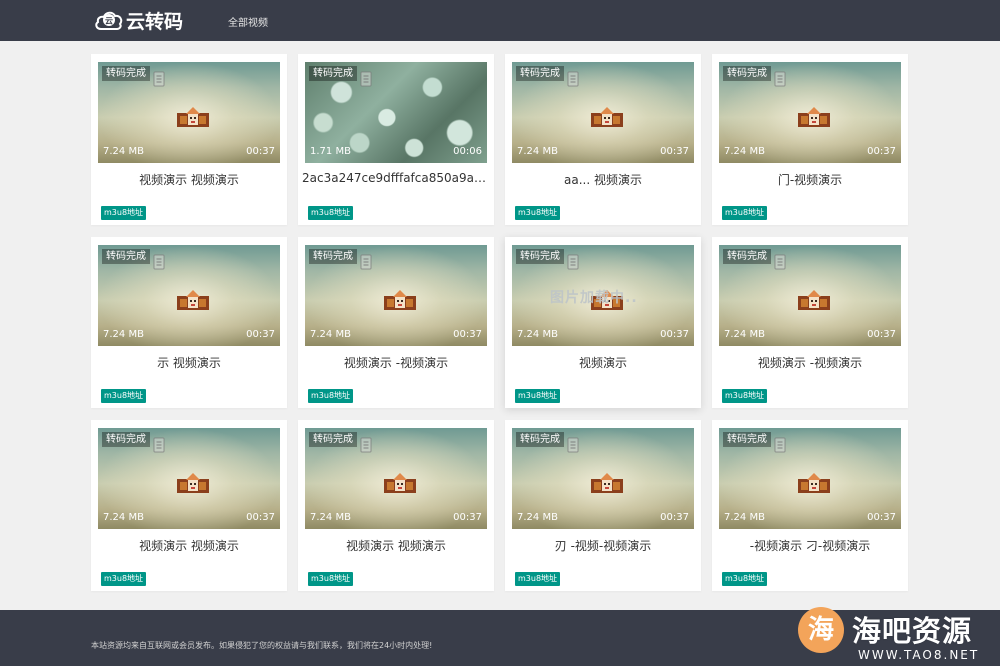 This screenshot has width=1000, height=666. I want to click on svg-text: 云, so click(109, 21).